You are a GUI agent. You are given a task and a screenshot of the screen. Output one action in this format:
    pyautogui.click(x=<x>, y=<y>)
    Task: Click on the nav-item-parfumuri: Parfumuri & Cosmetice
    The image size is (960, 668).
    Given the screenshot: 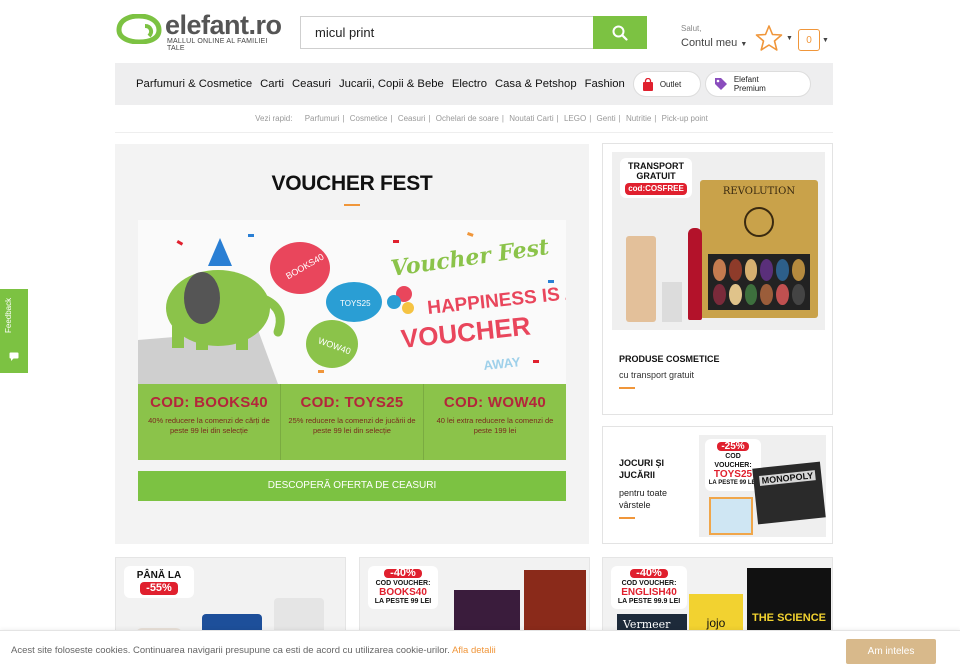 What is the action you would take?
    pyautogui.click(x=194, y=84)
    